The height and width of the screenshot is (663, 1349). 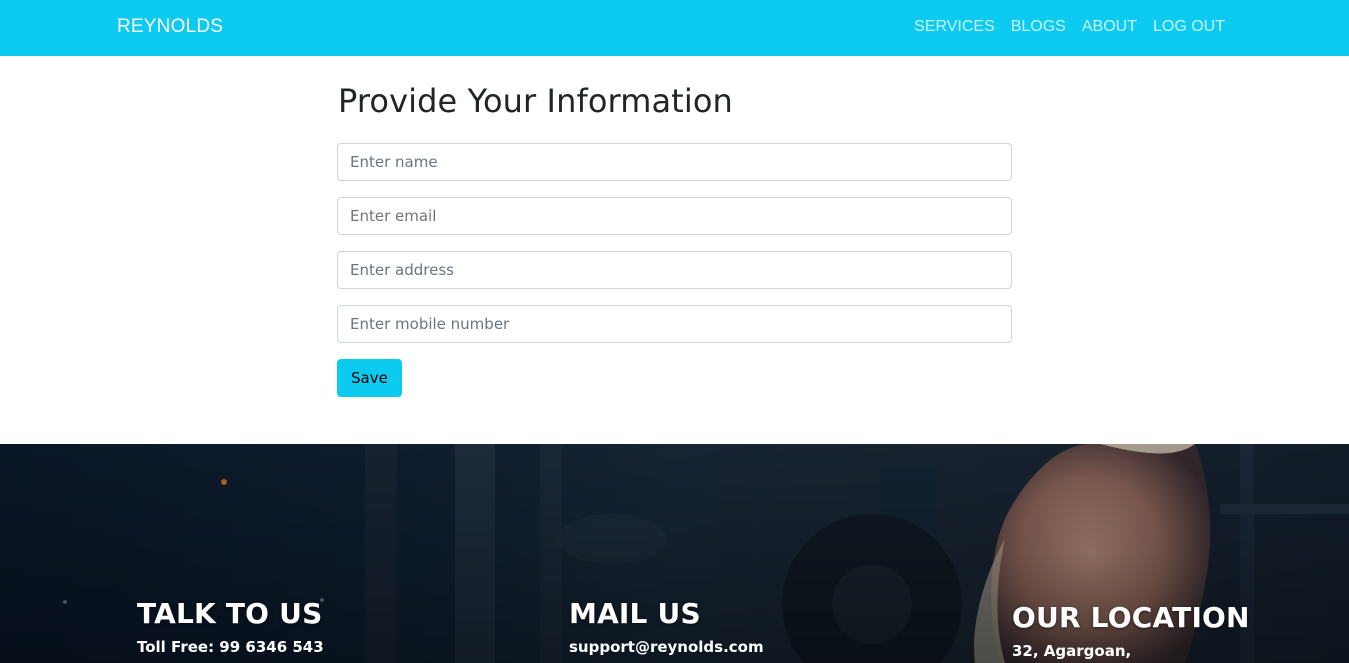 What do you see at coordinates (1072, 651) in the screenshot?
I see `location-address: 32, Agargoan,` at bounding box center [1072, 651].